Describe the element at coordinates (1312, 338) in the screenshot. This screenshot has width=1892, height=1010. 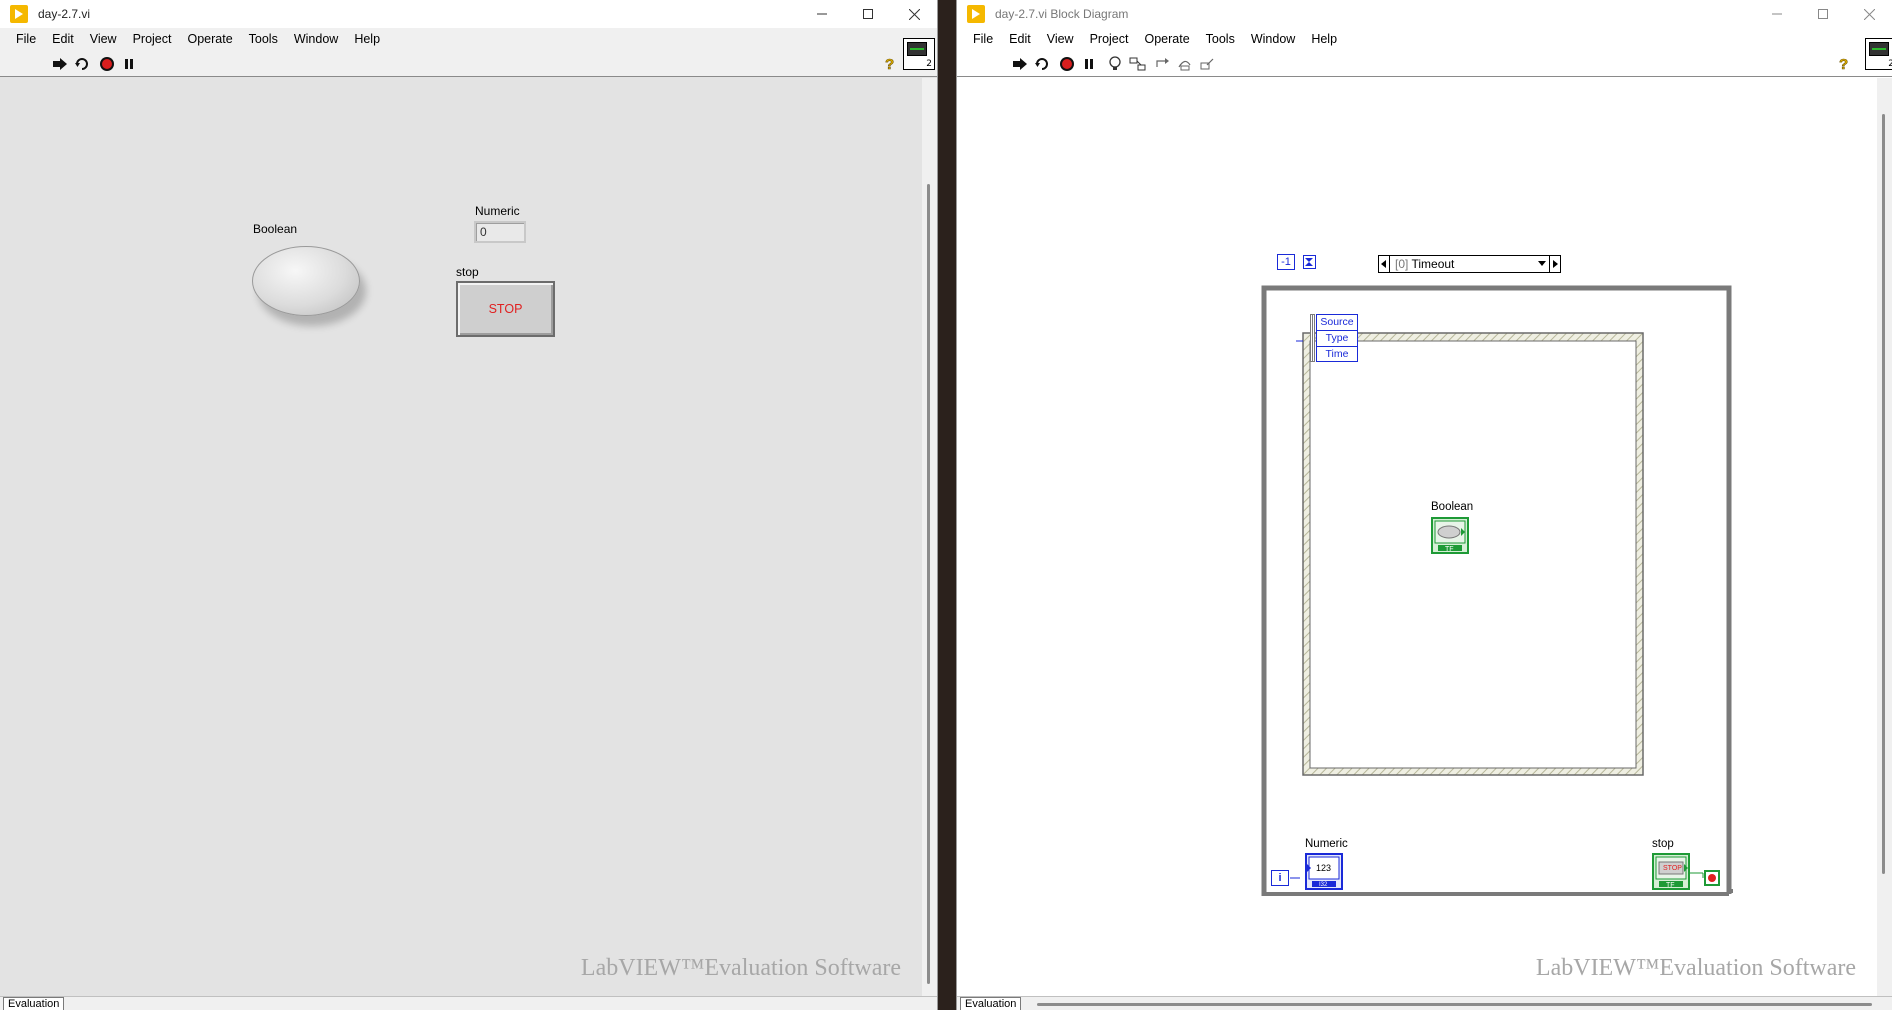
I see `event-data-node-handle` at that location.